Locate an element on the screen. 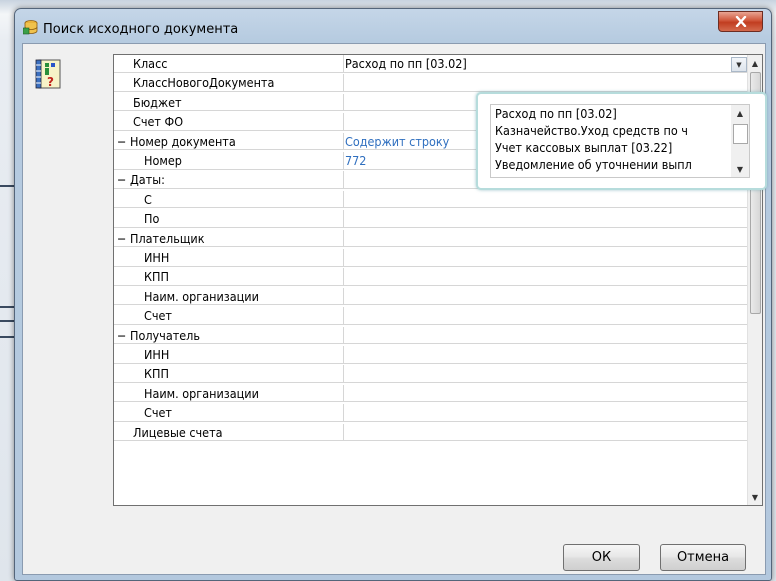  popup-scrollbar: ▲ ▼ is located at coordinates (740, 141).